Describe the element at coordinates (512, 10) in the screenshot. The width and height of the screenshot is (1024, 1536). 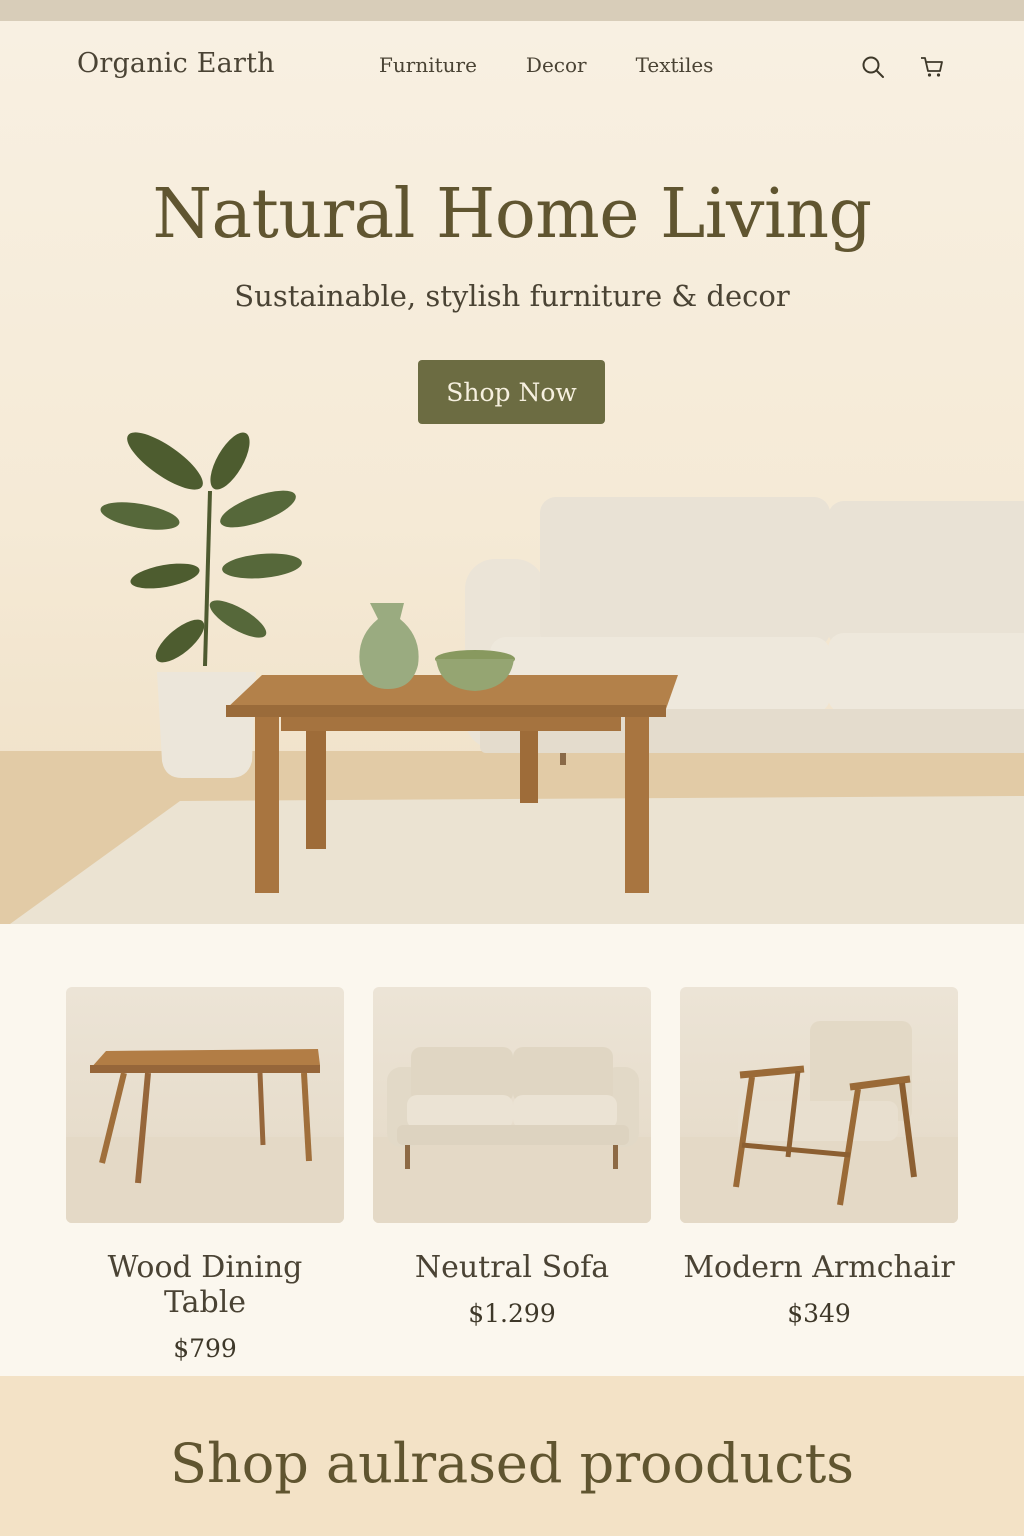
I see `top-strip` at that location.